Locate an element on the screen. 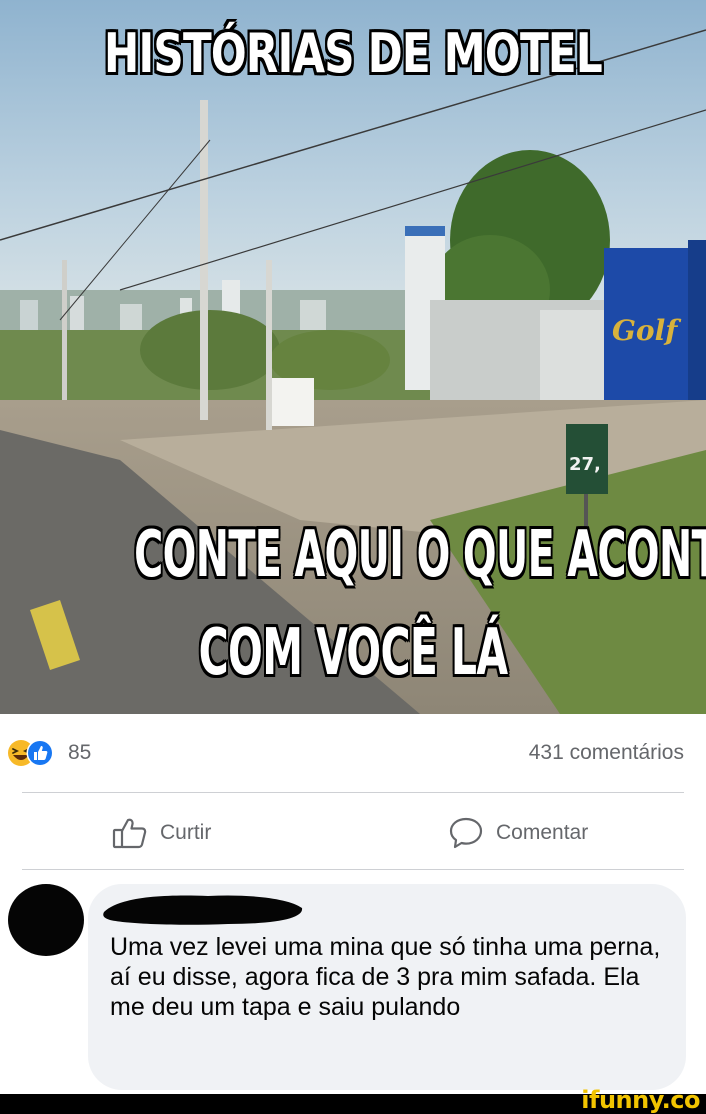  reactions-summary-row: 85 431 comentários is located at coordinates (353, 753).